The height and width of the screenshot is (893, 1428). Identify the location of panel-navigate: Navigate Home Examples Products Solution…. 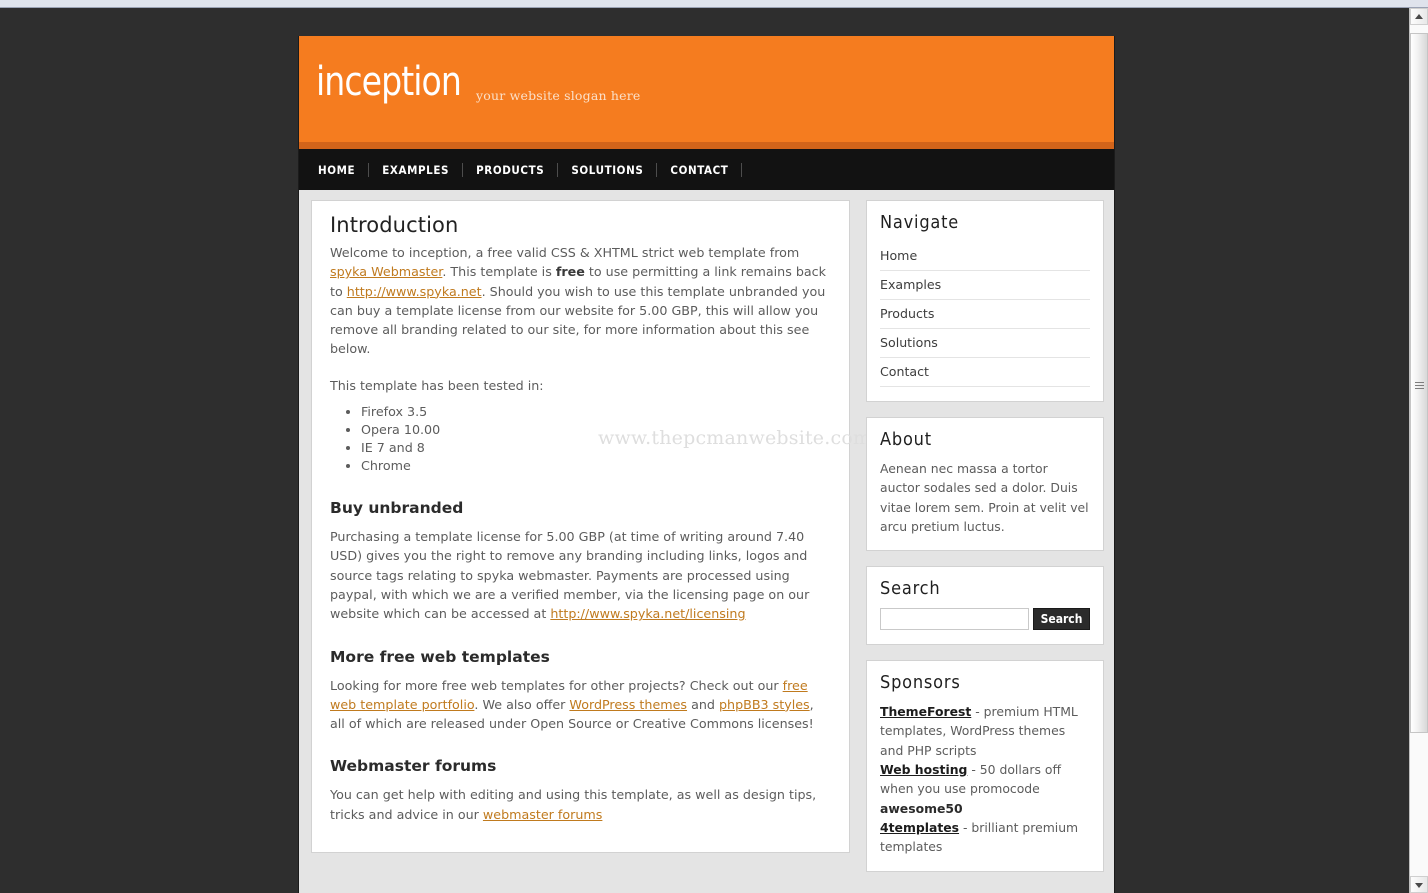
(985, 301).